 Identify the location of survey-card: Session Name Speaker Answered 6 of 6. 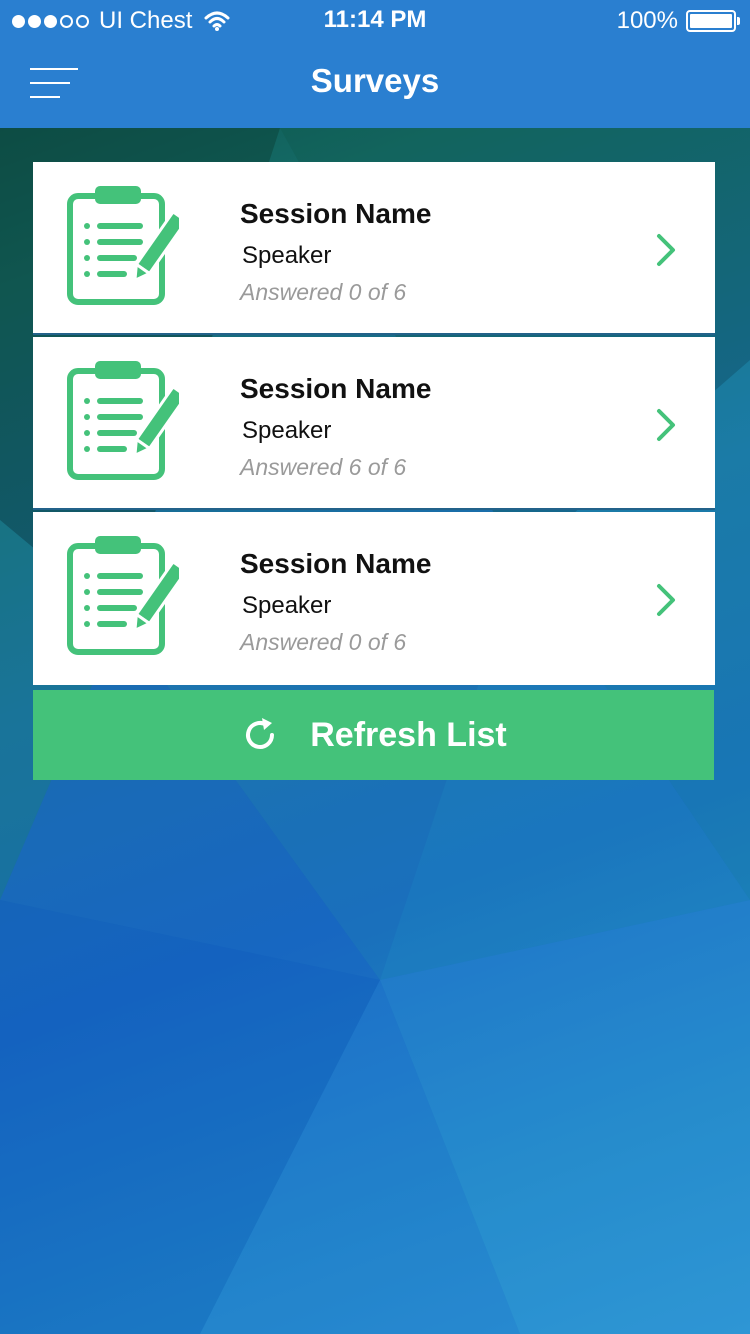
(374, 423).